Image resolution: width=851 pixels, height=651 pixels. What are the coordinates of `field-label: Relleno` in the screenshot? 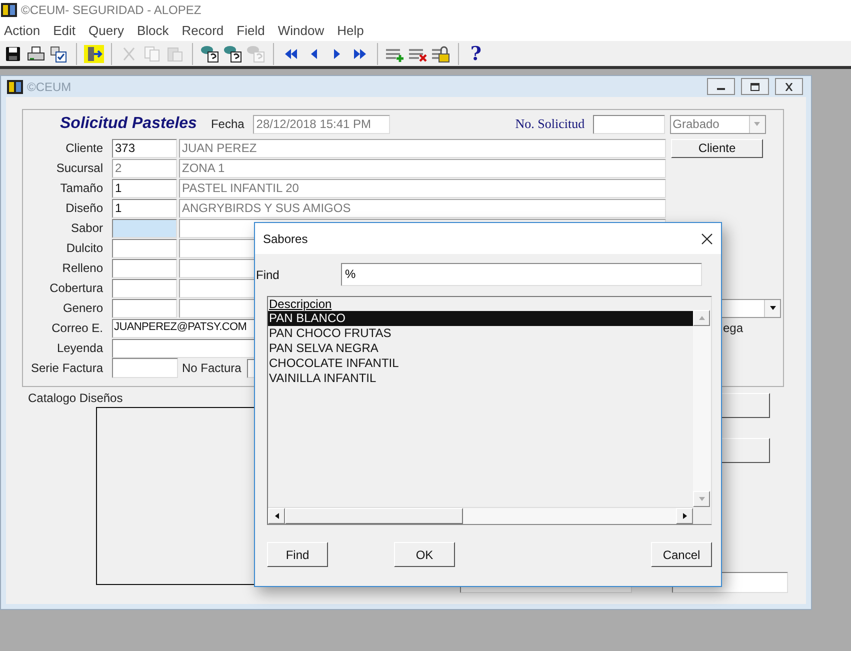 It's located at (82, 268).